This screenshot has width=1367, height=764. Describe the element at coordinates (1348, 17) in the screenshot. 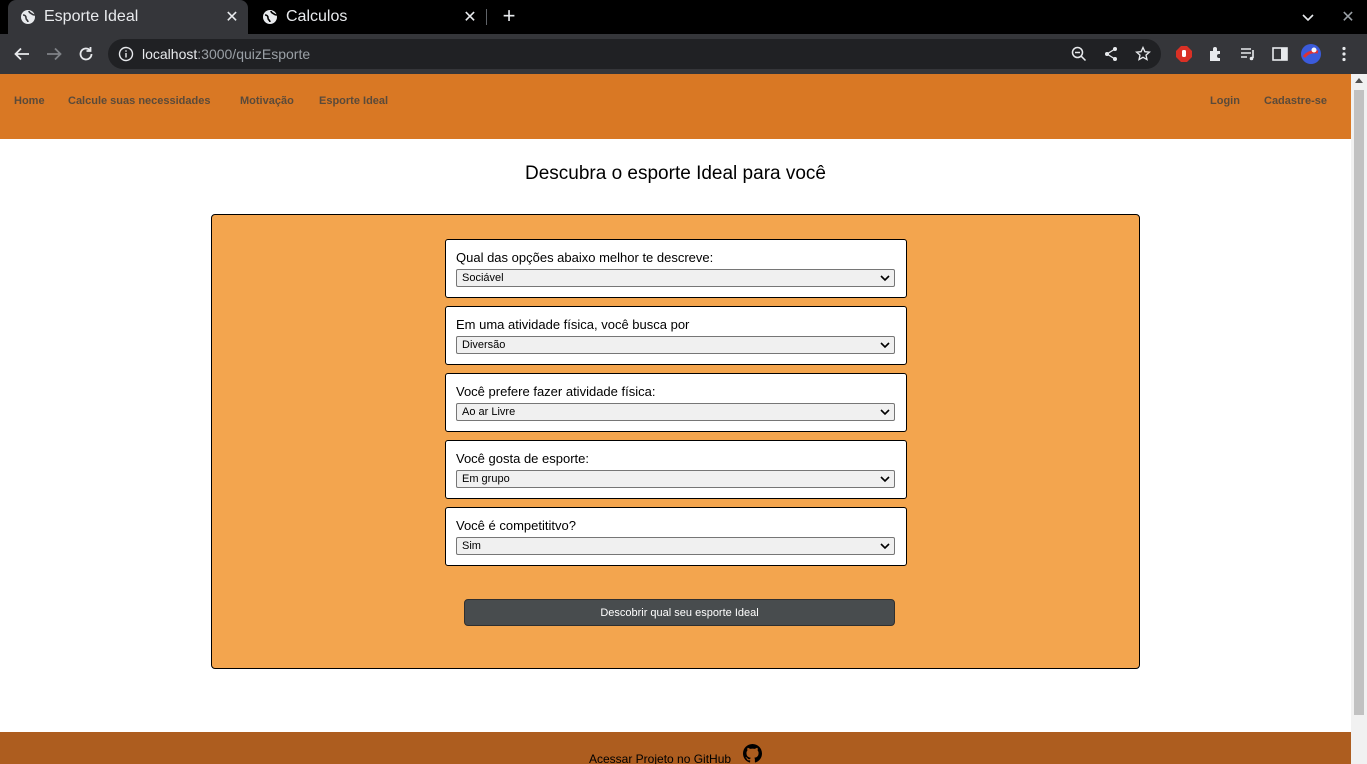

I see `close-window-icon: ✕` at that location.